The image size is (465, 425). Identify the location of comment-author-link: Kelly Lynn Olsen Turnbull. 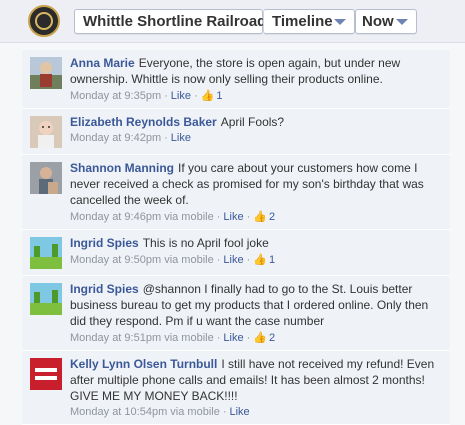
(143, 364).